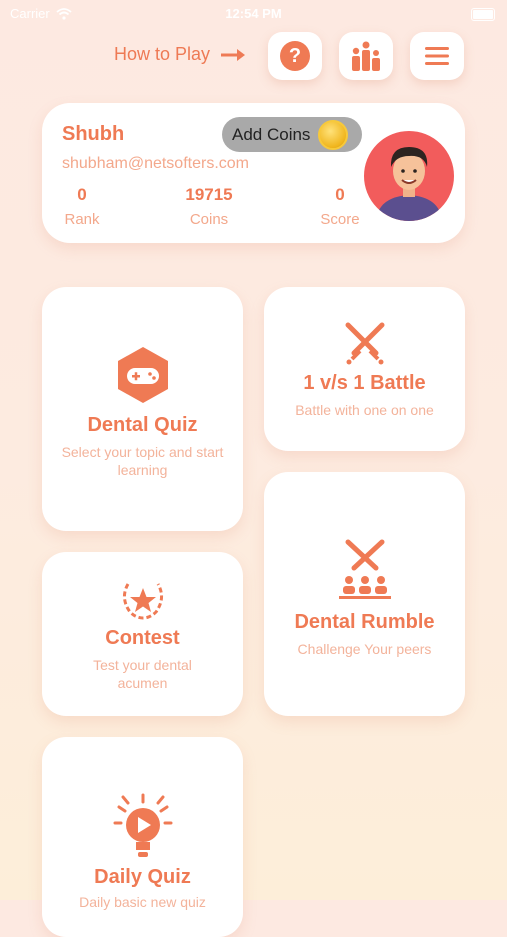 Image resolution: width=507 pixels, height=937 pixels. I want to click on status-time: 12:54 PM, so click(253, 13).